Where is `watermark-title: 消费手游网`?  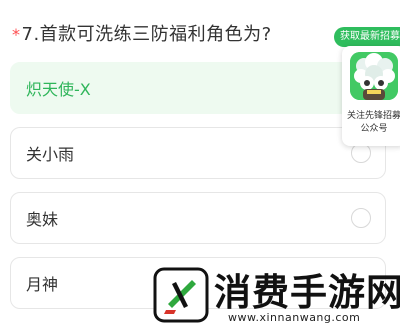
watermark-title: 消费手游网 is located at coordinates (307, 292).